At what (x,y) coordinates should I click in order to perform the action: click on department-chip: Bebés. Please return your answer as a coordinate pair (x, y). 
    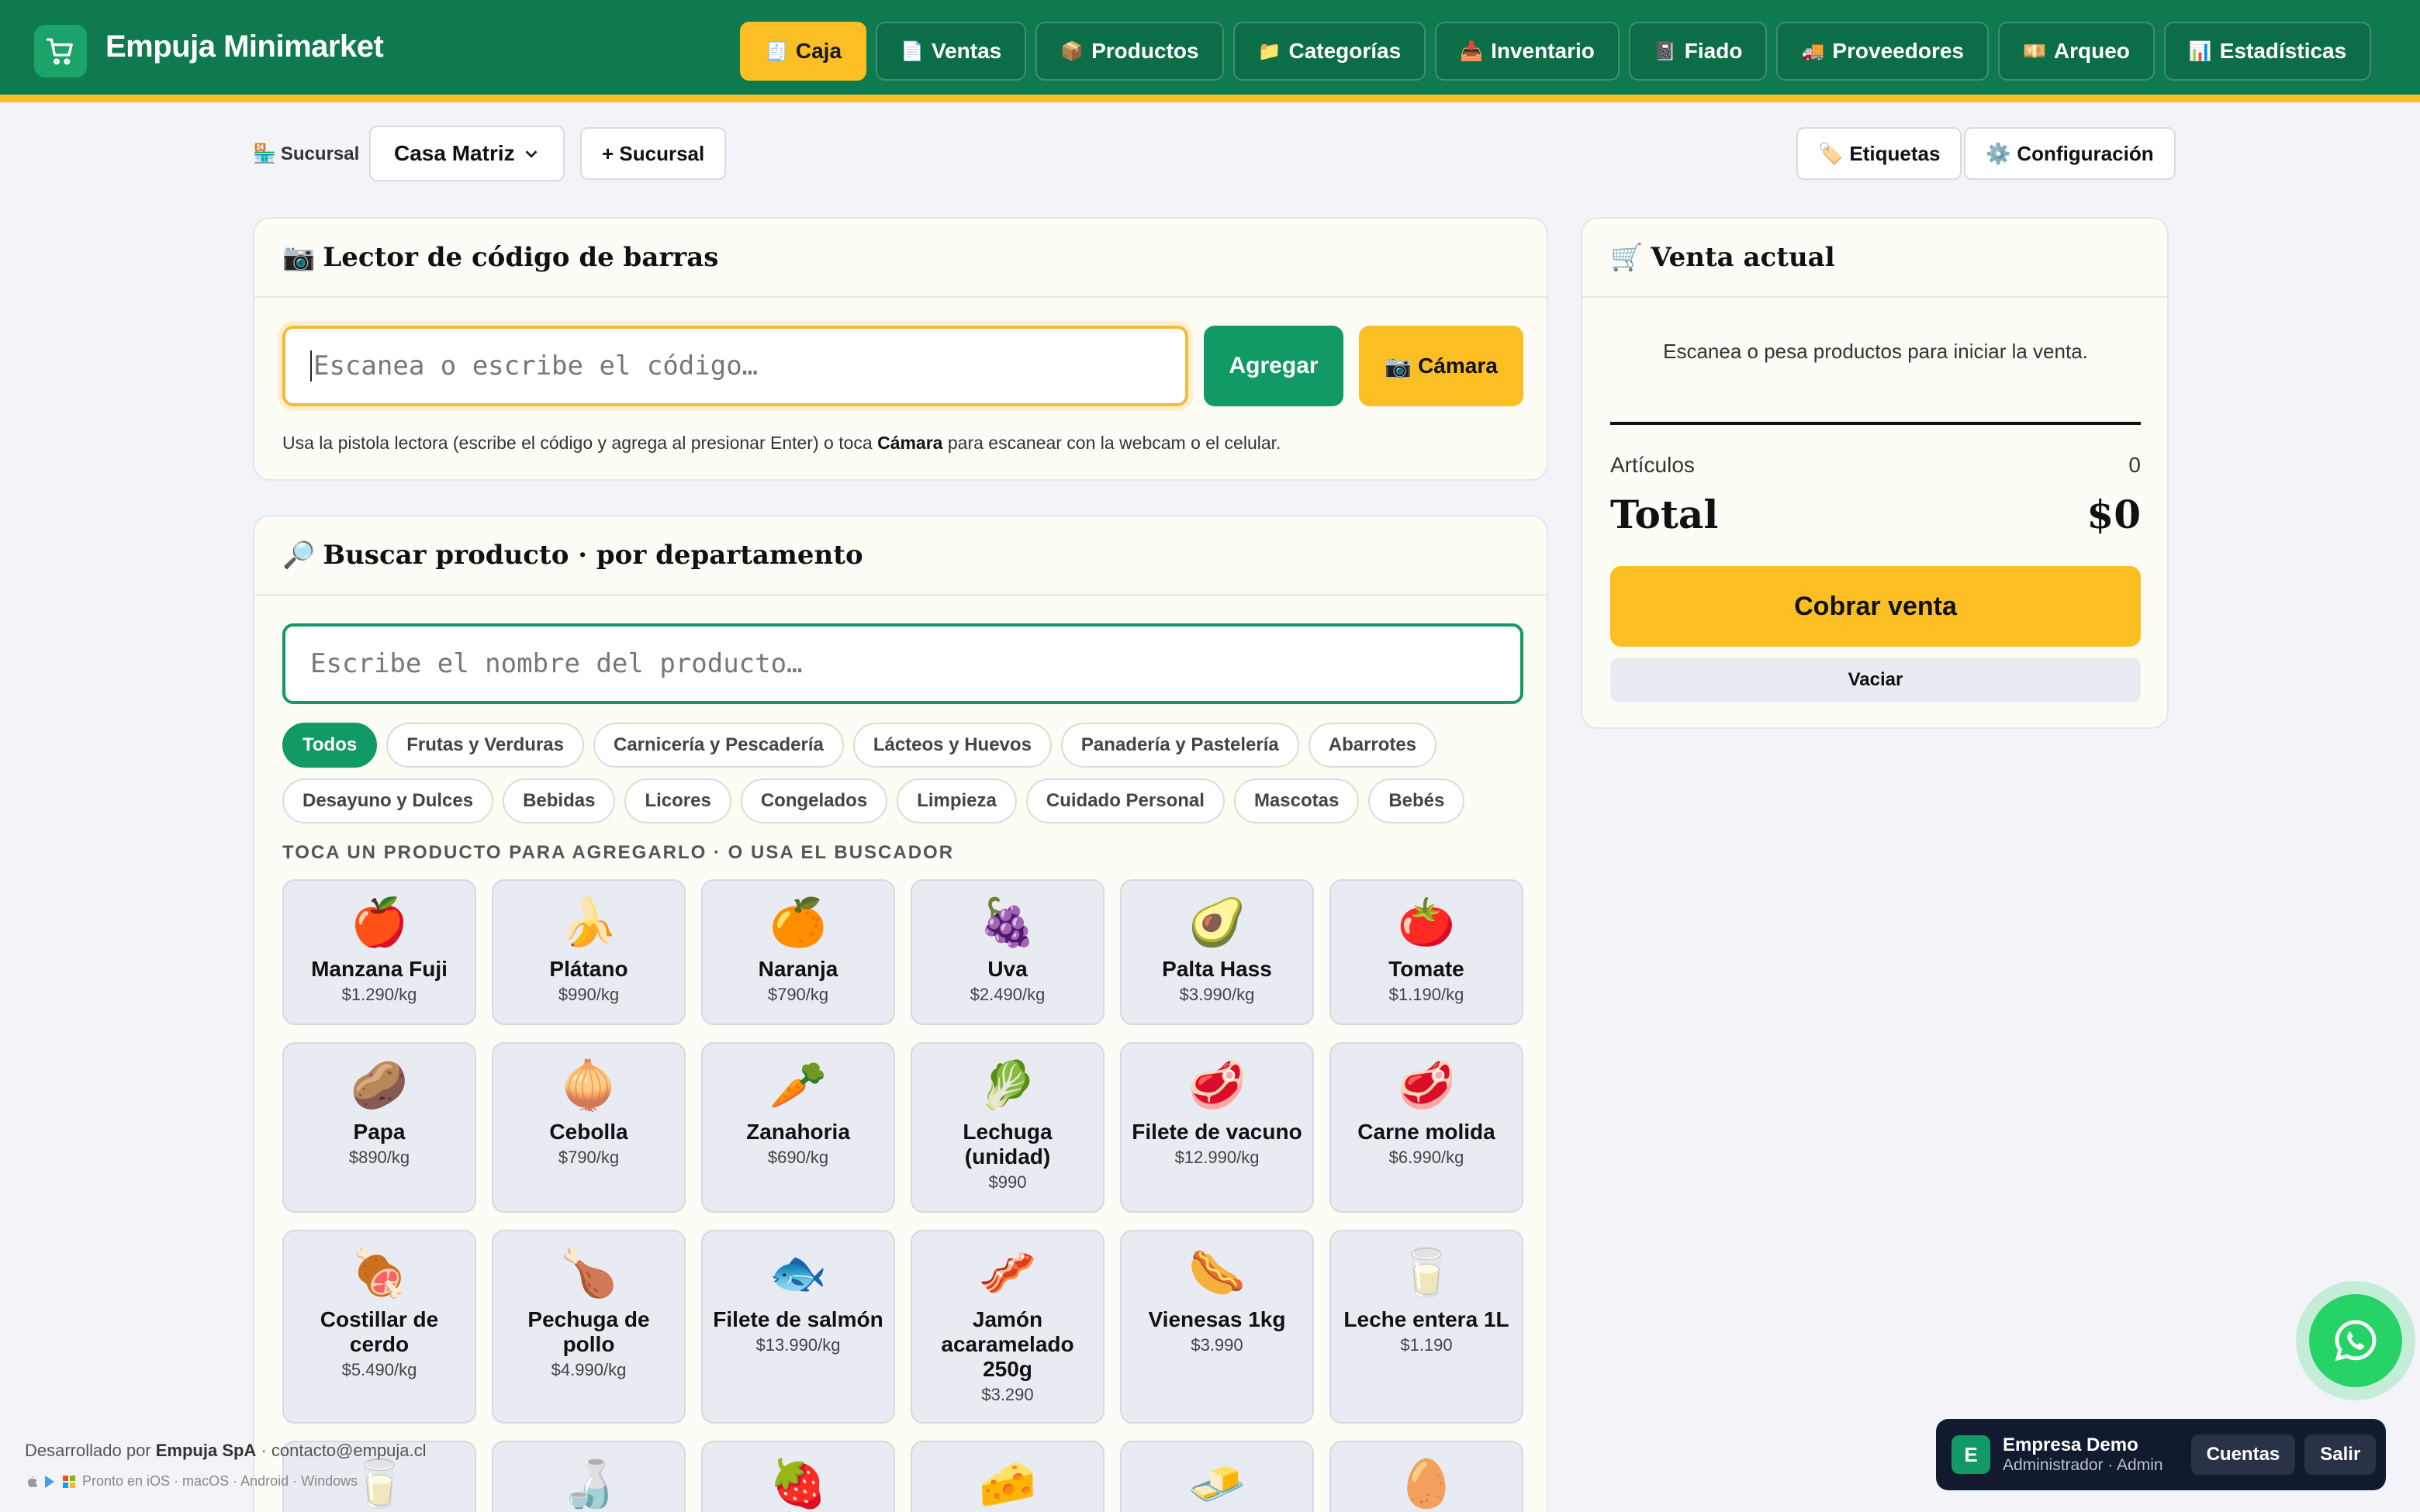
    Looking at the image, I should click on (1416, 800).